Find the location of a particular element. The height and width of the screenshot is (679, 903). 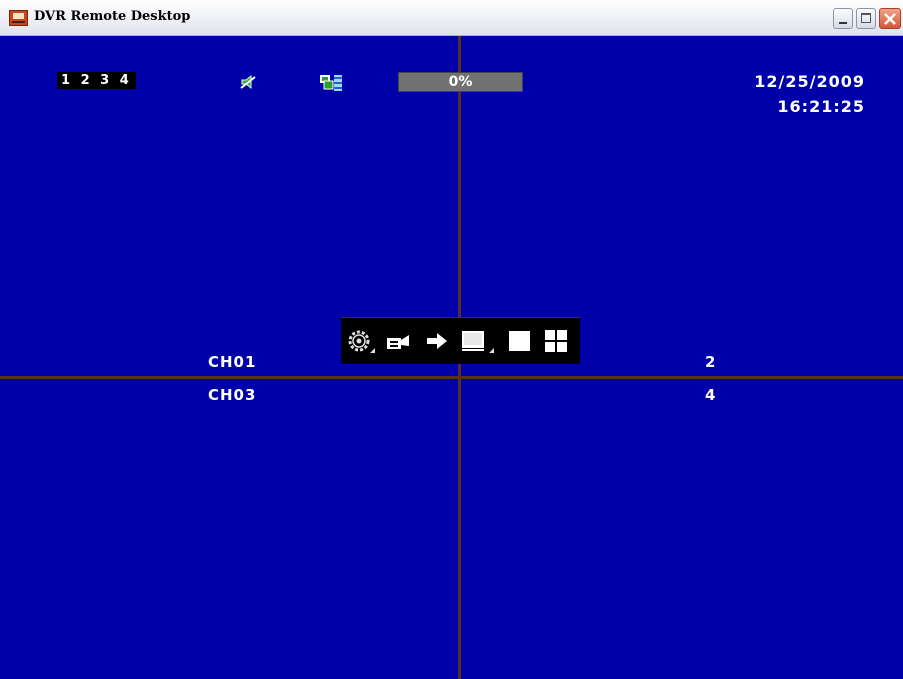

monitor-icon is located at coordinates (478, 342).